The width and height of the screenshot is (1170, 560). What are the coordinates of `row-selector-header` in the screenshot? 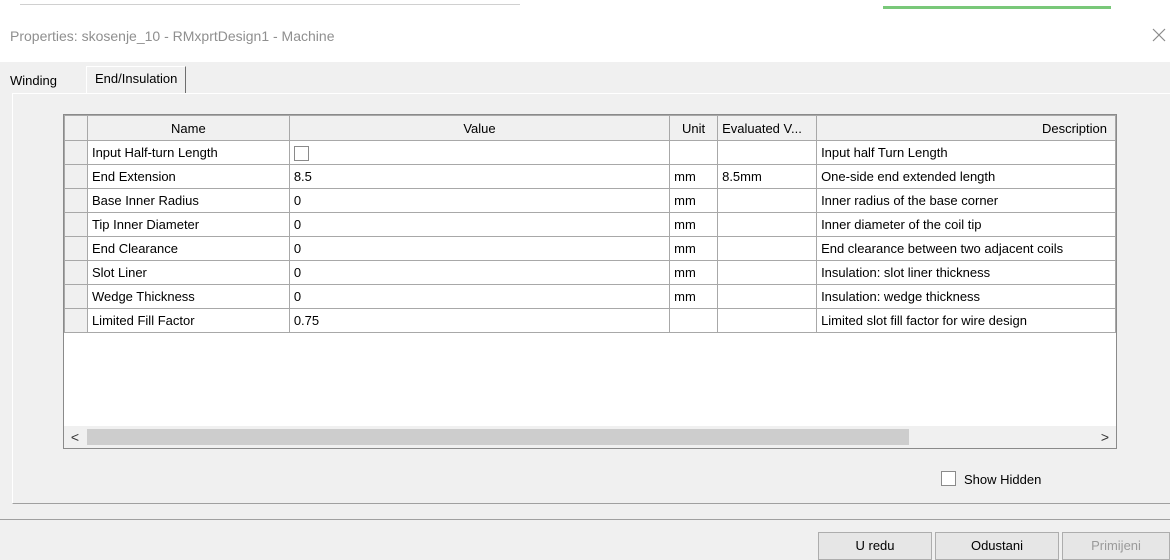 It's located at (76, 128).